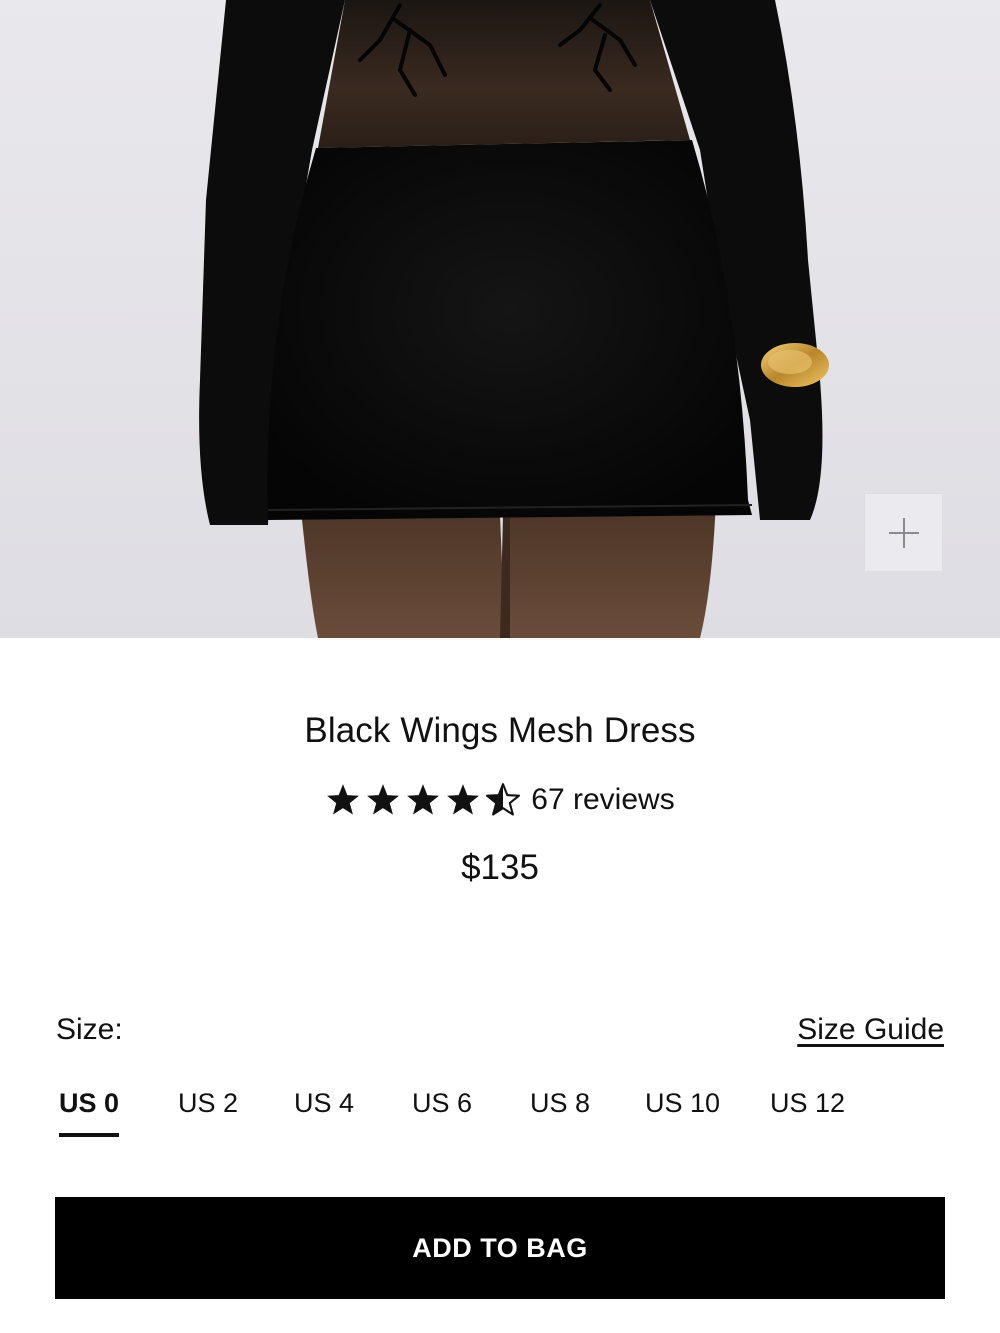 This screenshot has width=1000, height=1333. What do you see at coordinates (602, 800) in the screenshot?
I see `reviews-link: 67 reviews` at bounding box center [602, 800].